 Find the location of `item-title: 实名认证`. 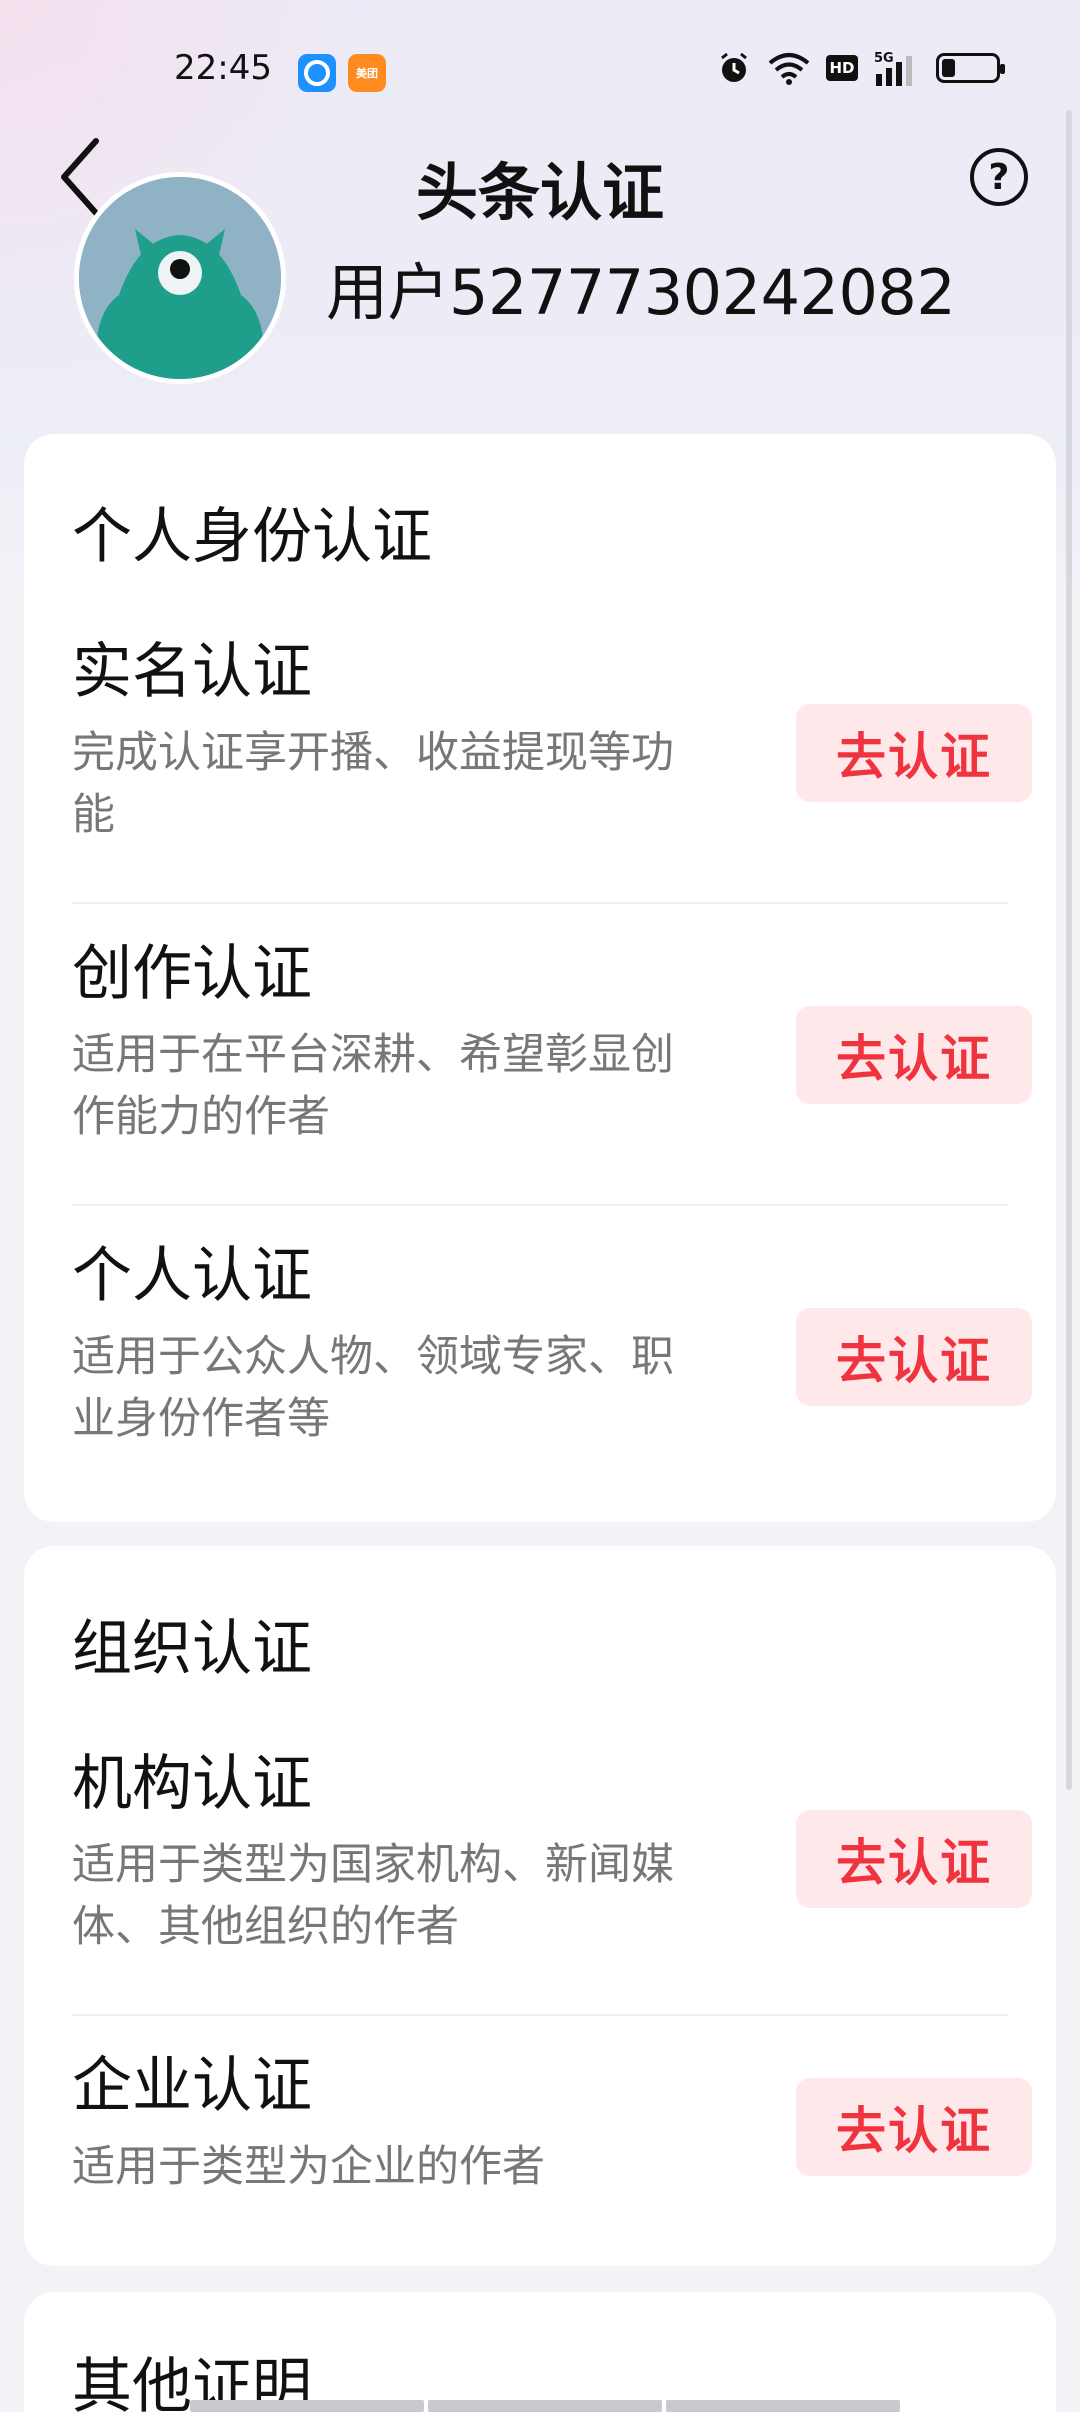

item-title: 实名认证 is located at coordinates (192, 672).